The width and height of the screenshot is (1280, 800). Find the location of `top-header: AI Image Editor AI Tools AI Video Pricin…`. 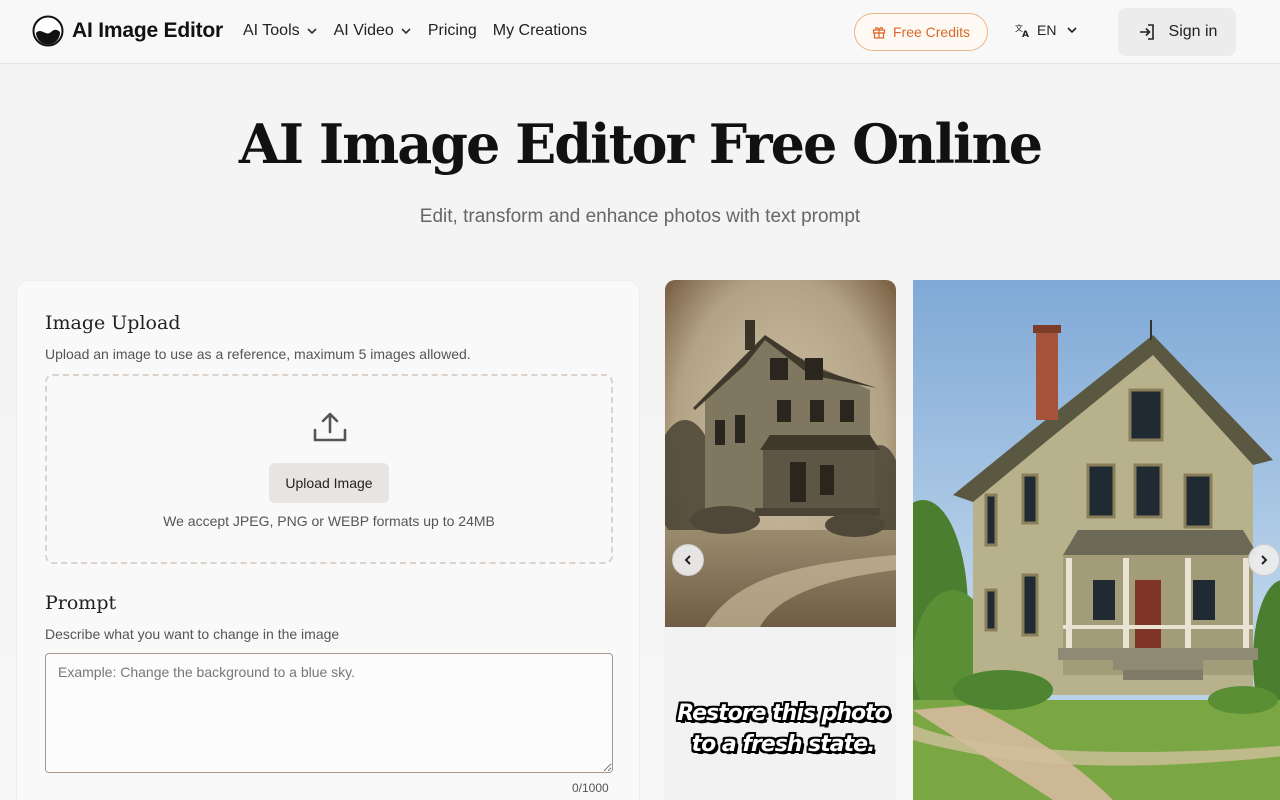

top-header: AI Image Editor AI Tools AI Video Pricin… is located at coordinates (640, 32).